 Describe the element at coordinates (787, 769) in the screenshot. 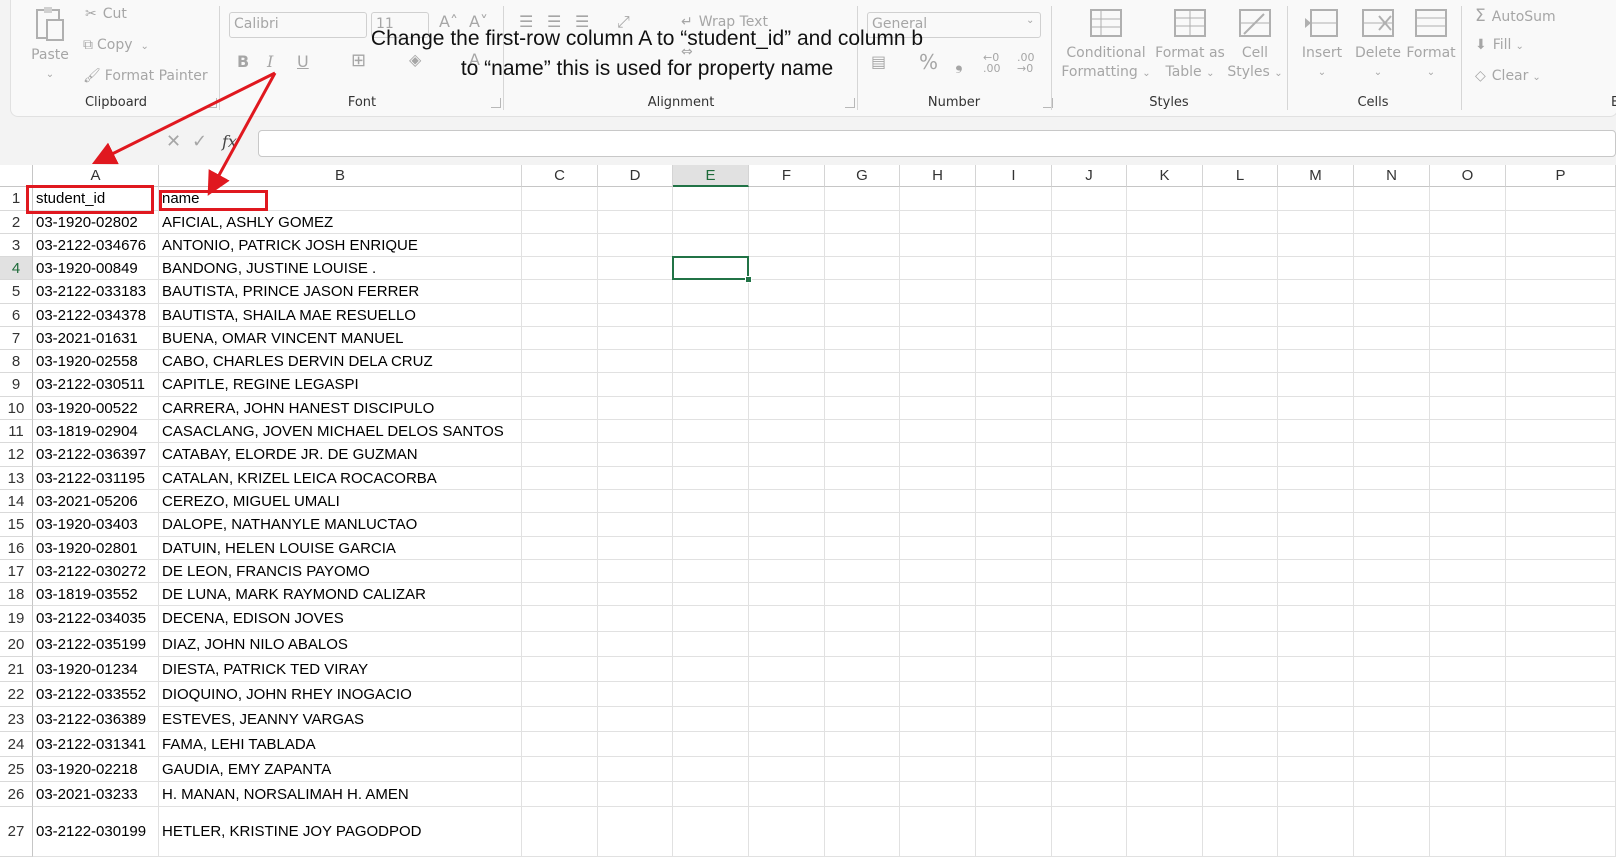

I see `cell-f25` at that location.